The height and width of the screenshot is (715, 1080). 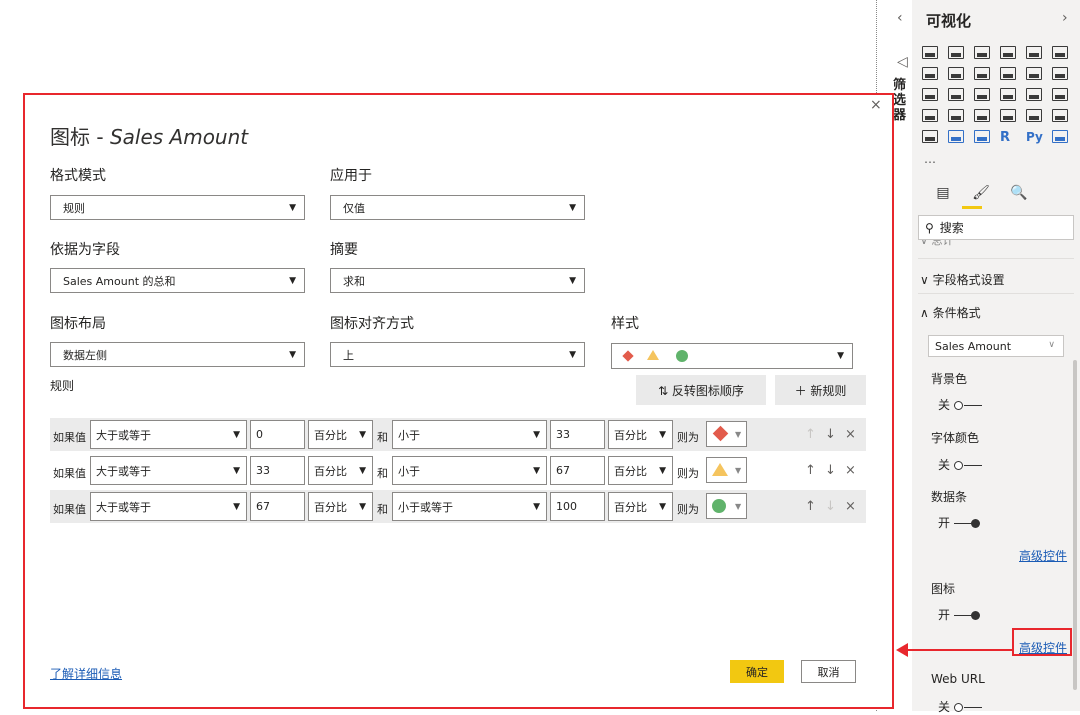 I want to click on max-value-input: 67, so click(x=577, y=470).